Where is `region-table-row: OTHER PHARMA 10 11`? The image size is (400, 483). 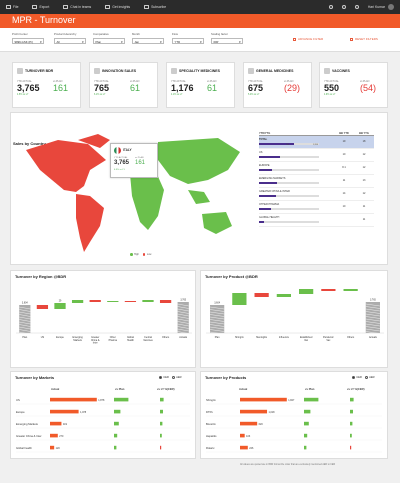 region-table-row: OTHER PHARMA 10 11 is located at coordinates (316, 207).